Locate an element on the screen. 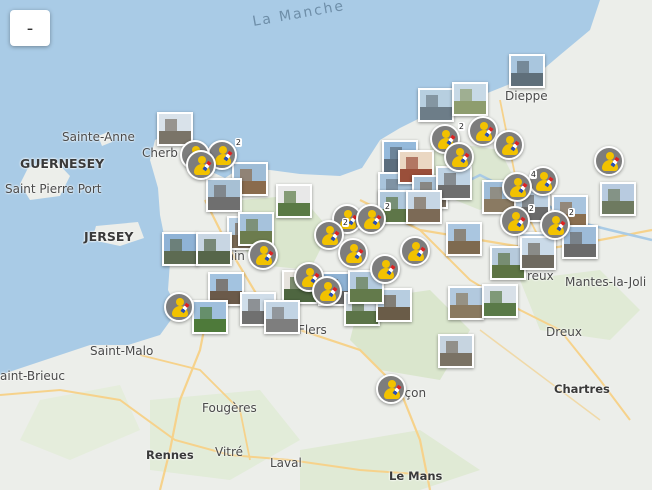 The image size is (652, 490). place-label-saint-malo: Saint-Malo is located at coordinates (122, 351).